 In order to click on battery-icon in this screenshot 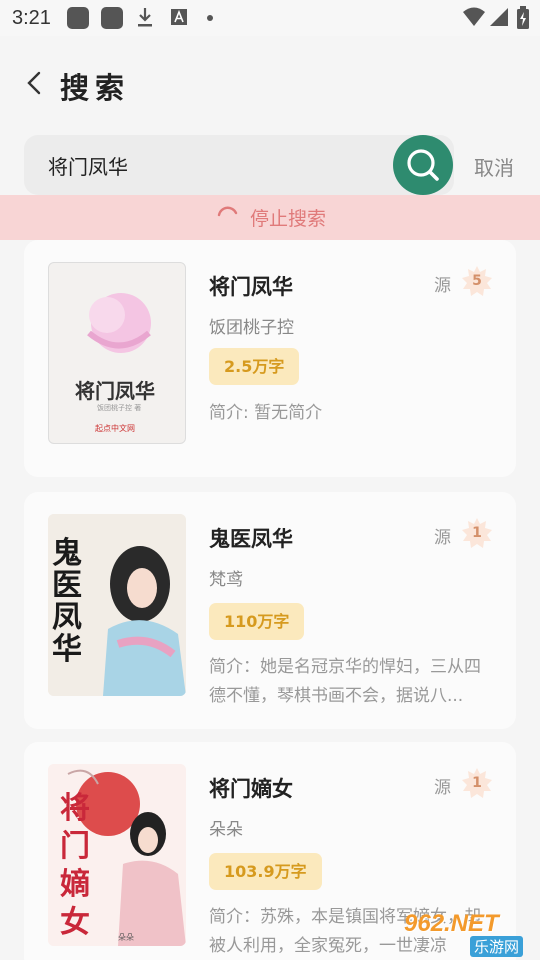, I will do `click(523, 17)`.